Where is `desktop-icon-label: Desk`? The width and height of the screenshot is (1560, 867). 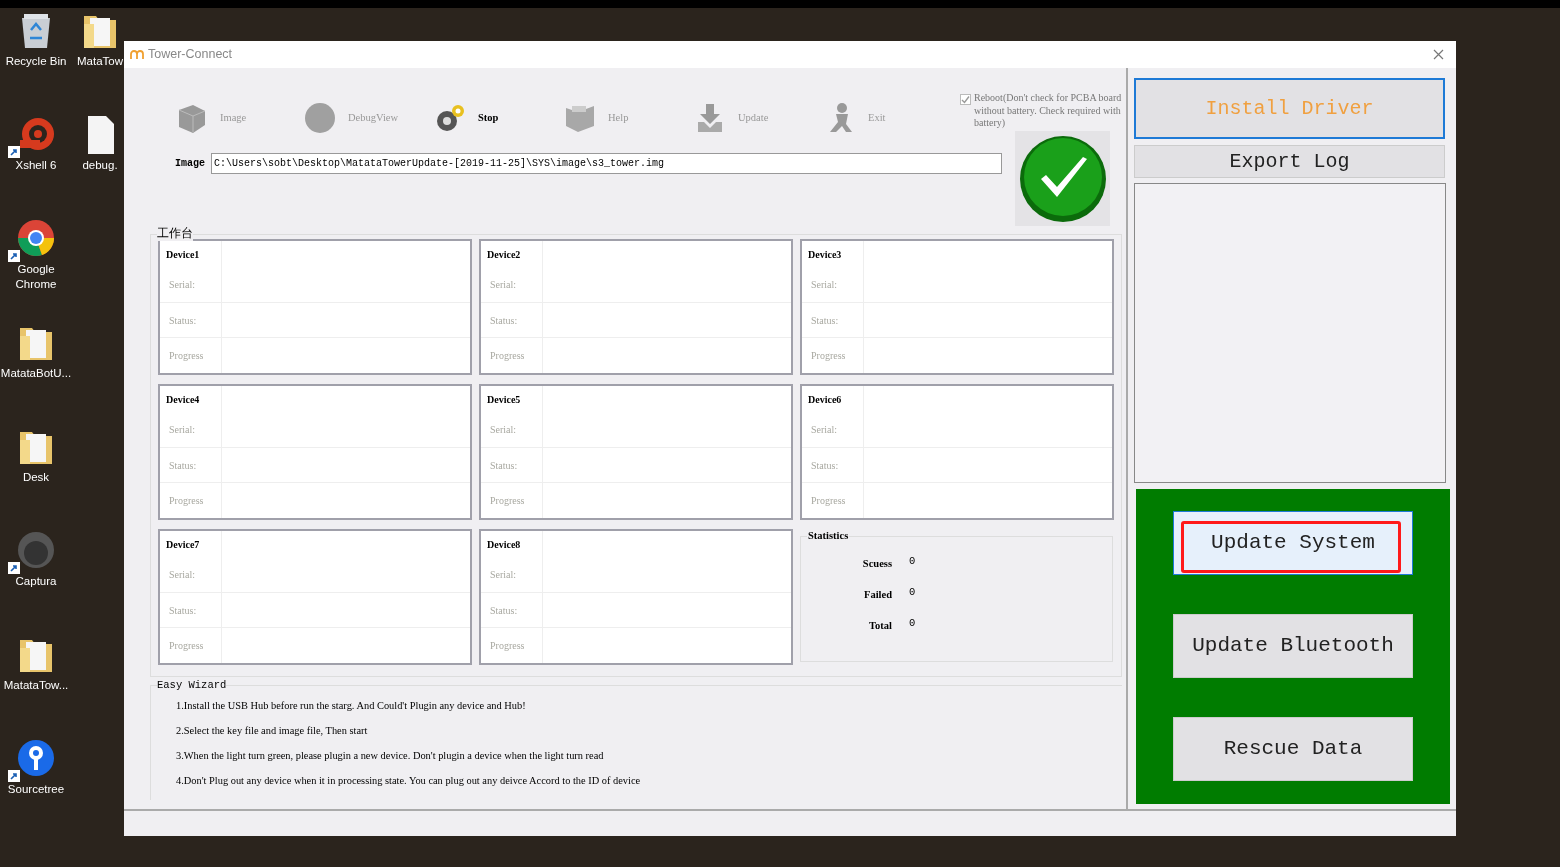 desktop-icon-label: Desk is located at coordinates (36, 477).